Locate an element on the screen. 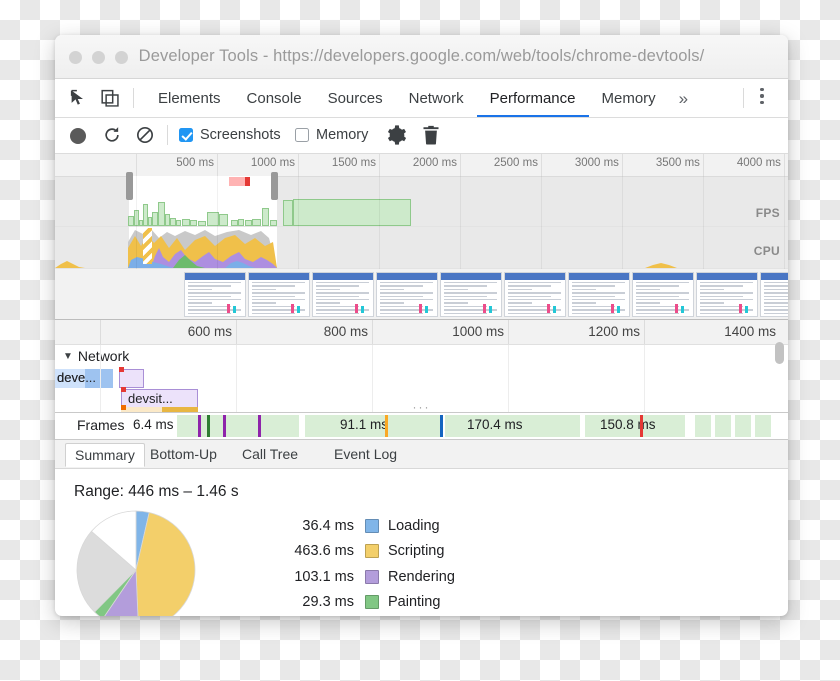 This screenshot has width=840, height=681. chevron-down-icon: ▼ is located at coordinates (68, 356).